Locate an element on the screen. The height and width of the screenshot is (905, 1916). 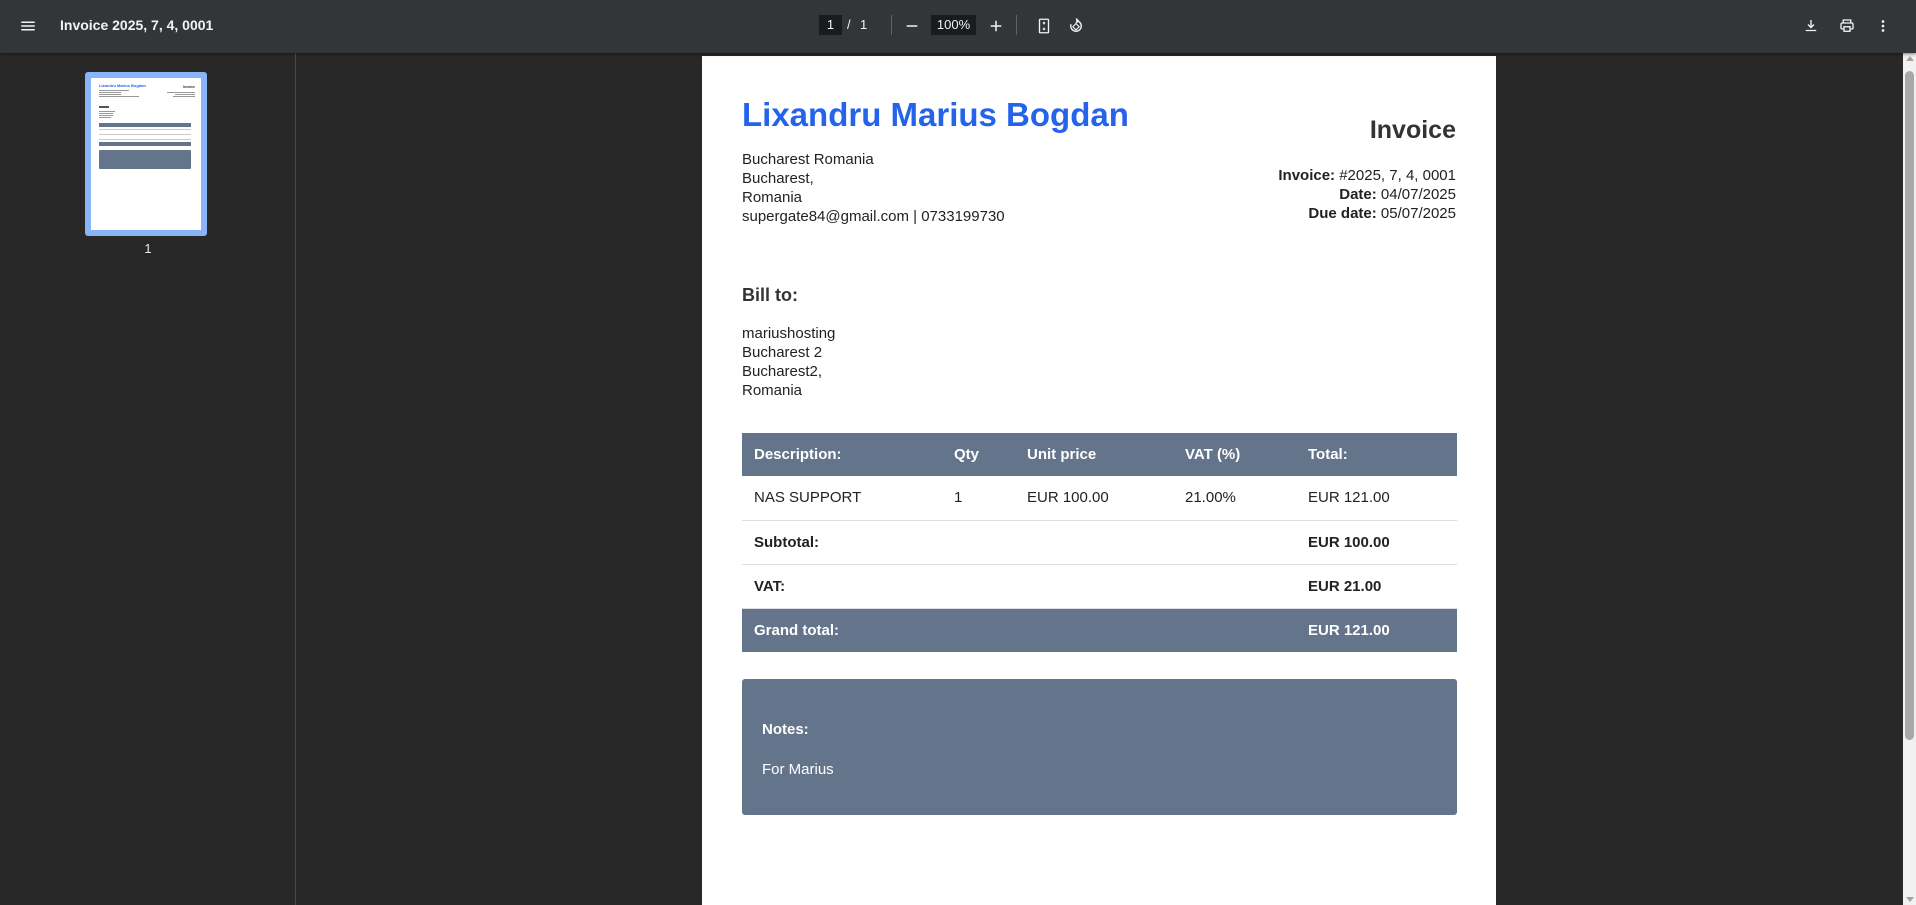
seller-address-line: Romania is located at coordinates (772, 197).